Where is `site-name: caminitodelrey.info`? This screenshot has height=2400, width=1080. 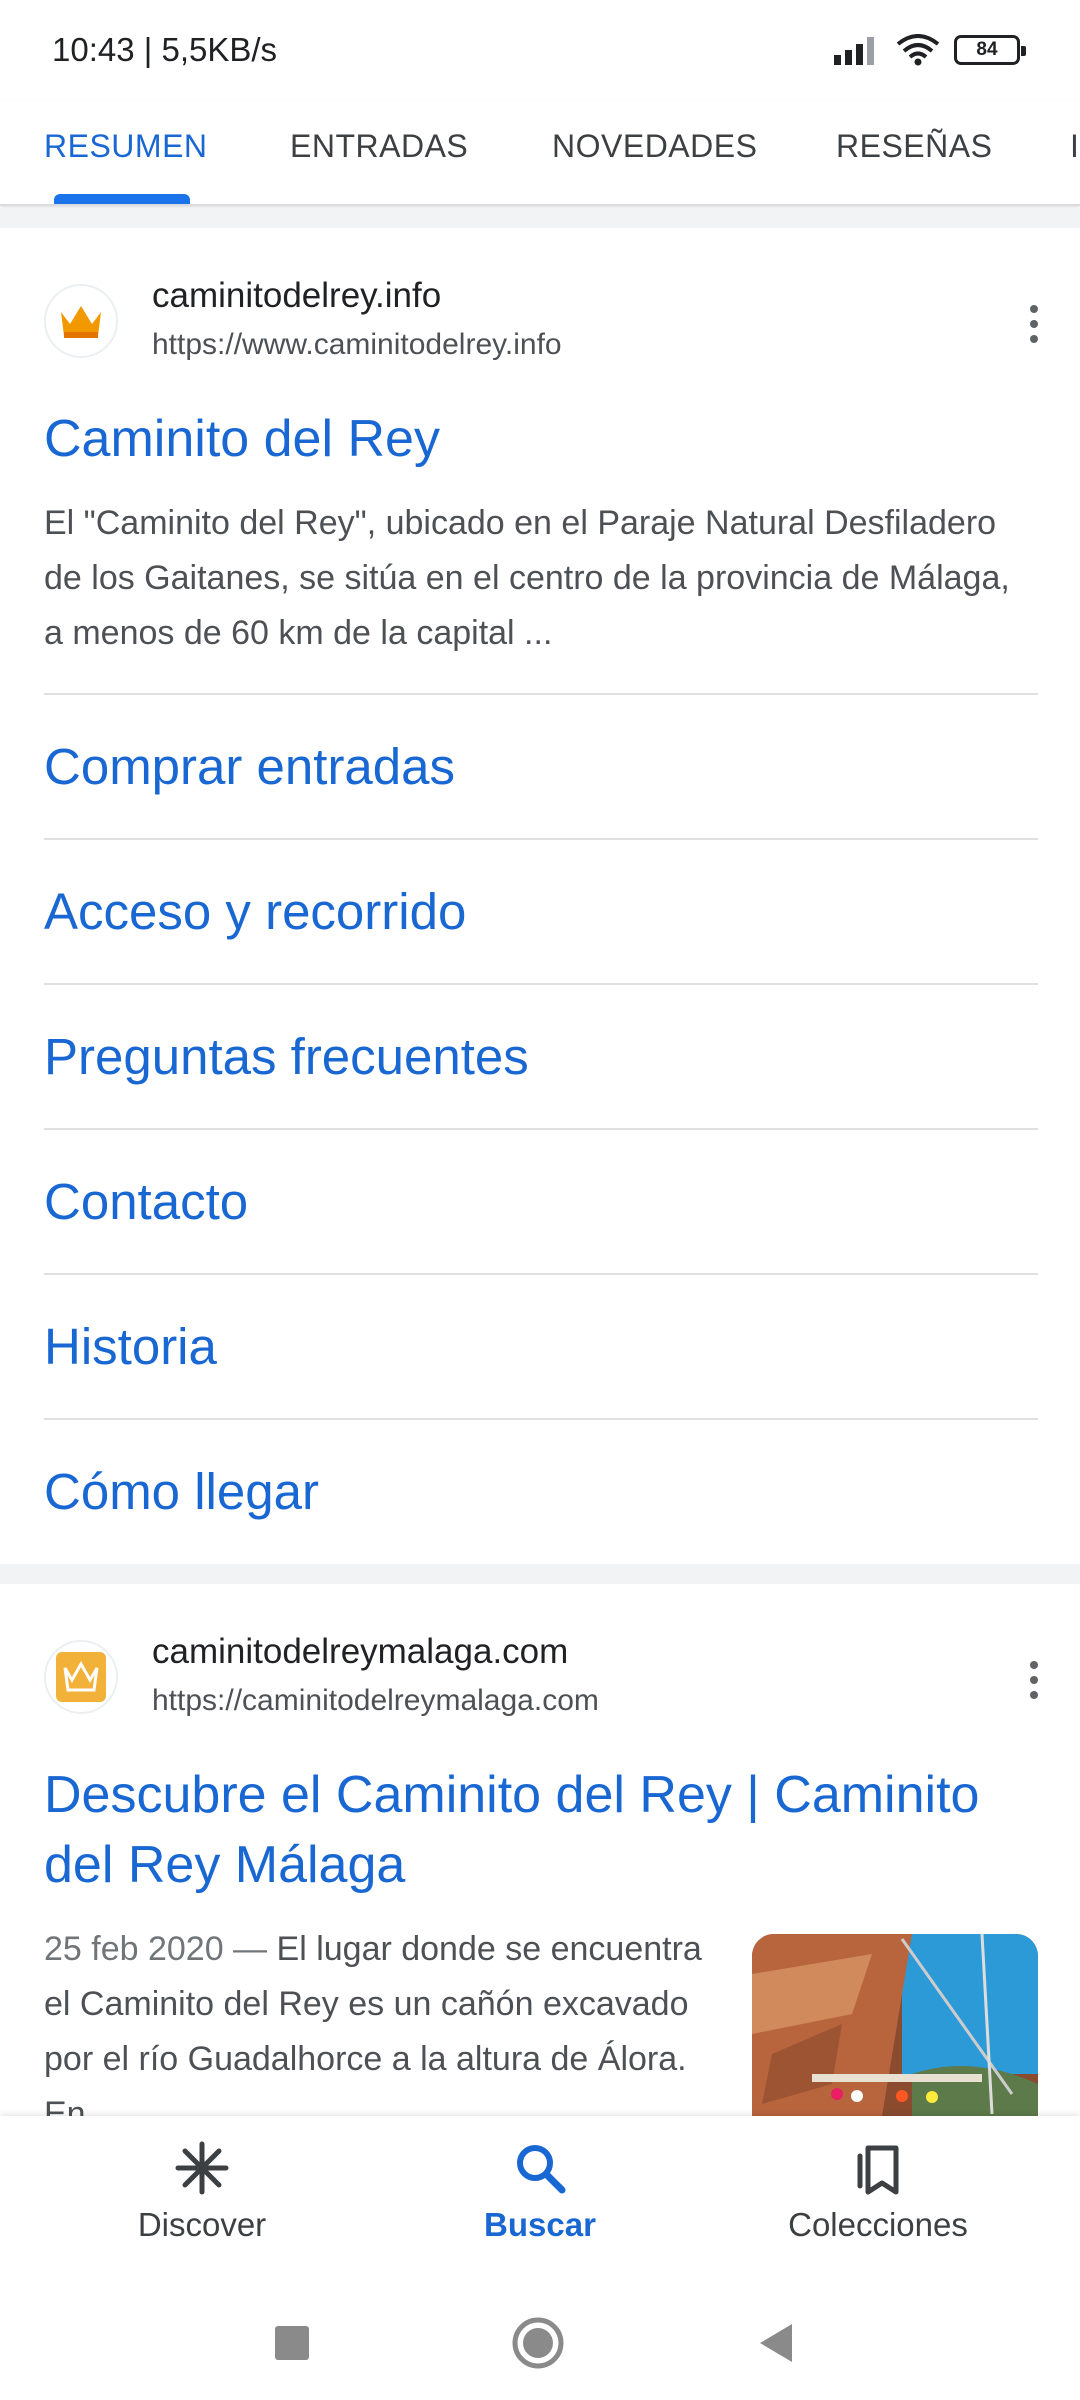
site-name: caminitodelrey.info is located at coordinates (296, 296).